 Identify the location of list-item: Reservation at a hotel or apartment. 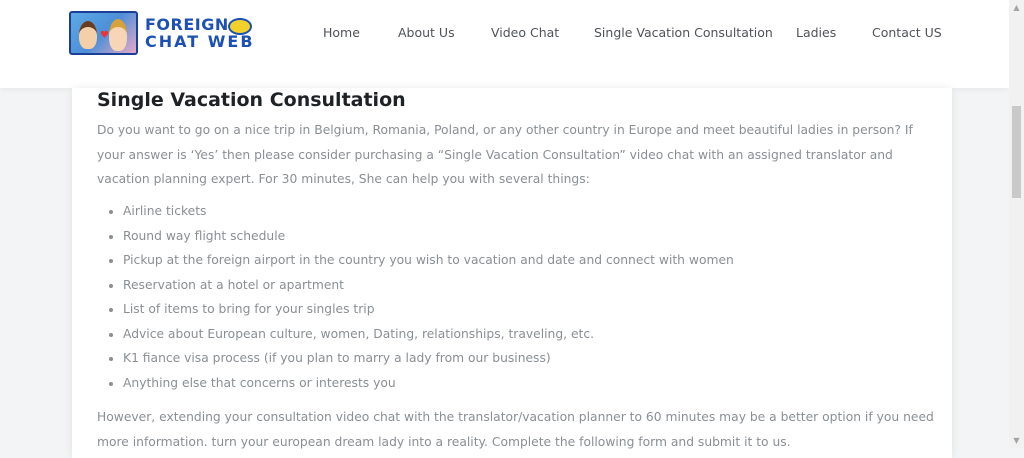
(421, 285).